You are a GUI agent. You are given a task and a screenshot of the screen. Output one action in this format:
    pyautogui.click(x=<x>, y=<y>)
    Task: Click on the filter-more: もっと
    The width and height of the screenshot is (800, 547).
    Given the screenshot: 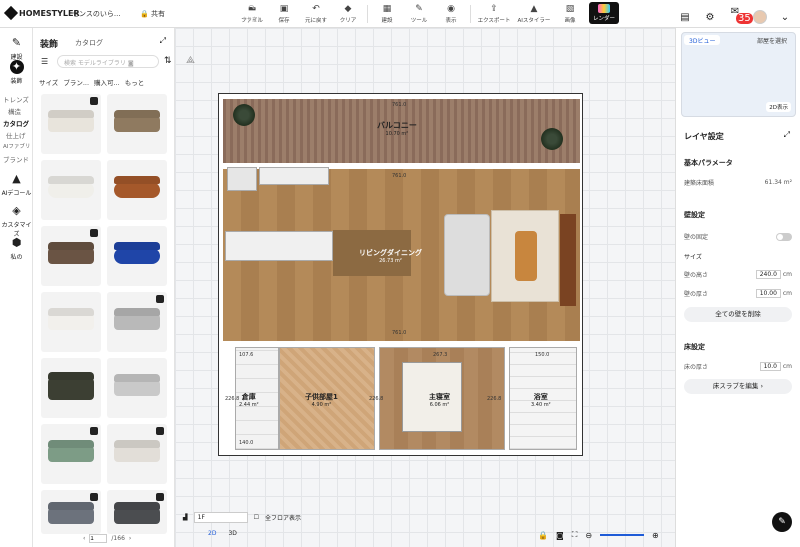 What is the action you would take?
    pyautogui.click(x=135, y=82)
    